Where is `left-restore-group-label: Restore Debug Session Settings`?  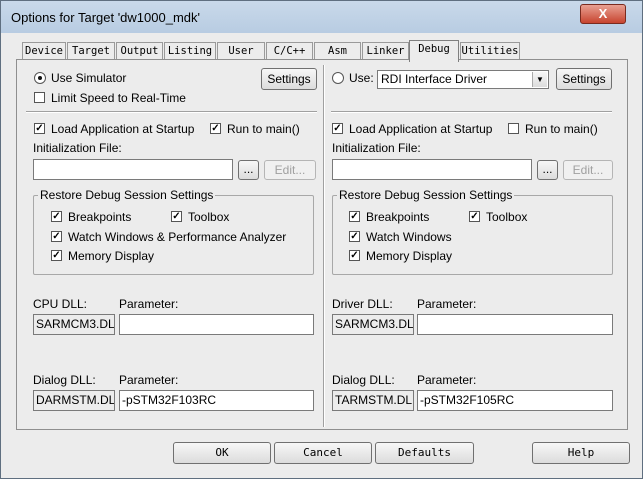 left-restore-group-label: Restore Debug Session Settings is located at coordinates (127, 195).